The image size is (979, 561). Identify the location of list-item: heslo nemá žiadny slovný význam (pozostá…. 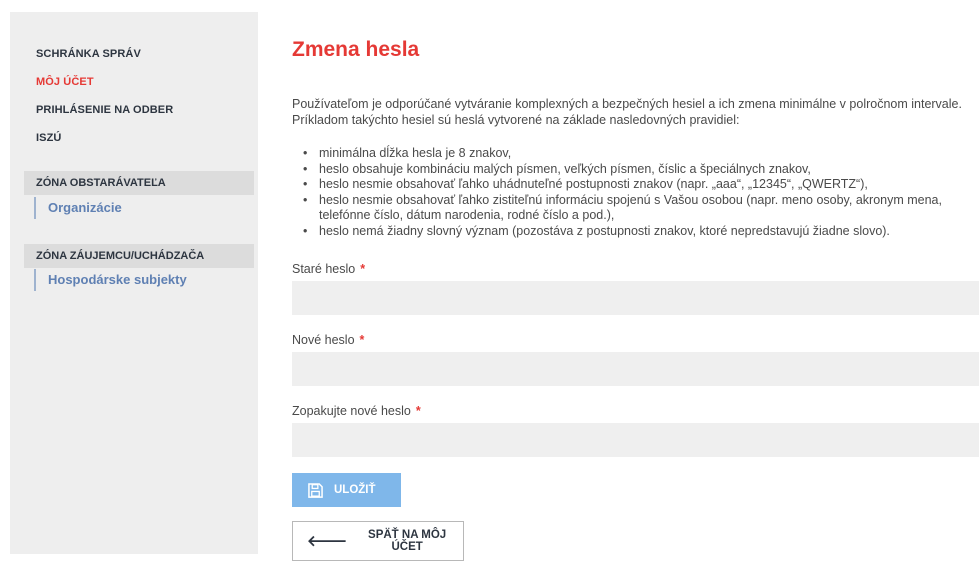
(635, 232).